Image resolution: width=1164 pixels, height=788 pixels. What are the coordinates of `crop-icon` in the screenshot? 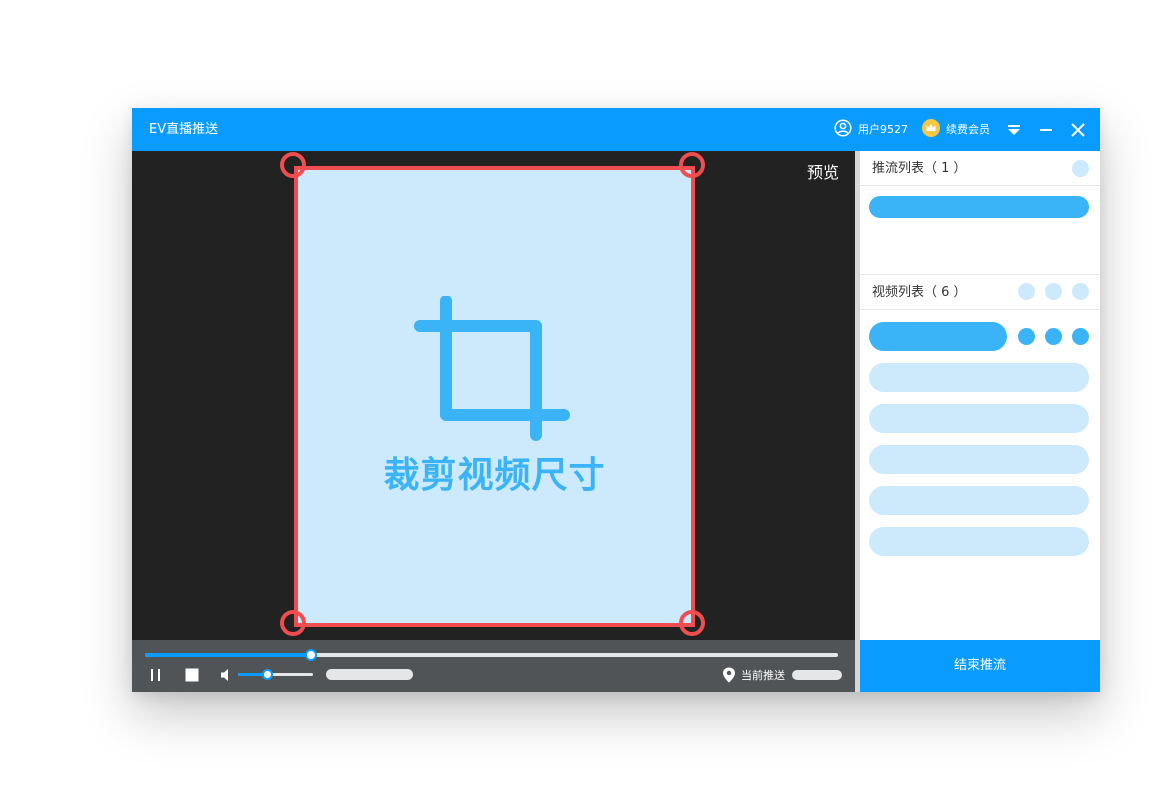 It's located at (492, 368).